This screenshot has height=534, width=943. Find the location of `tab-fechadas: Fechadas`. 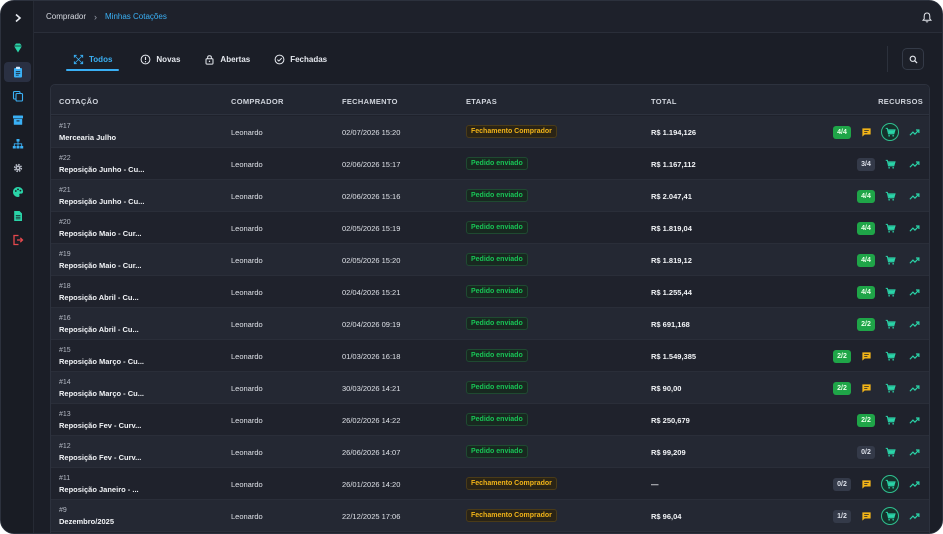

tab-fechadas: Fechadas is located at coordinates (300, 59).